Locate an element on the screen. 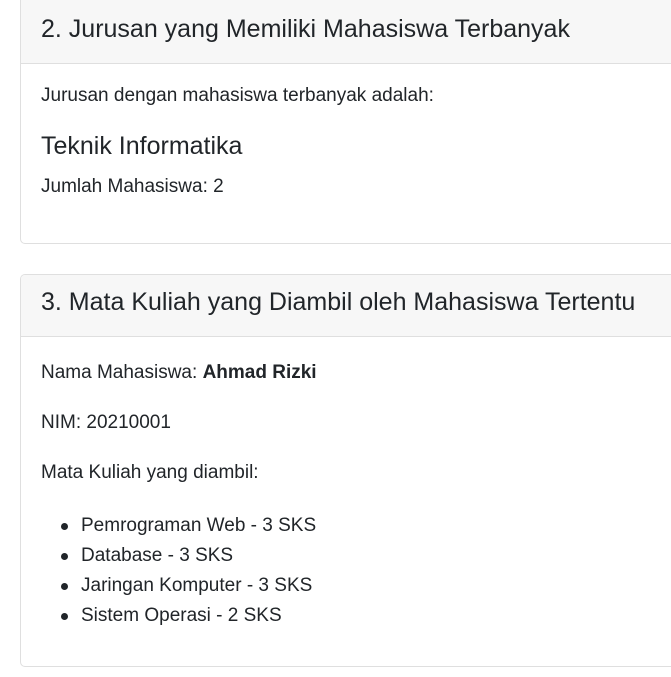 This screenshot has height=677, width=671. major-name: Teknik Informatika is located at coordinates (142, 146).